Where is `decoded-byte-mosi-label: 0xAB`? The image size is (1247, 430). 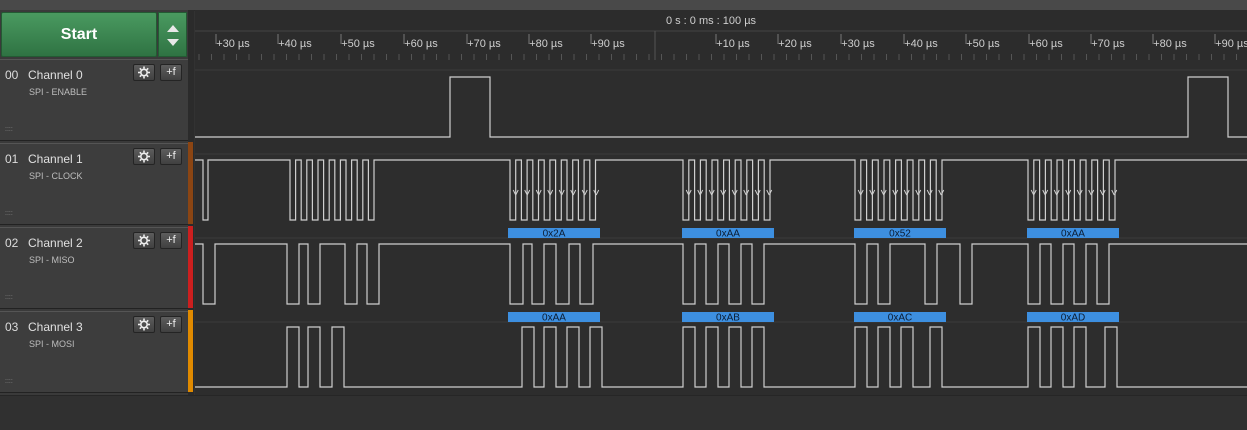 decoded-byte-mosi-label: 0xAB is located at coordinates (728, 318).